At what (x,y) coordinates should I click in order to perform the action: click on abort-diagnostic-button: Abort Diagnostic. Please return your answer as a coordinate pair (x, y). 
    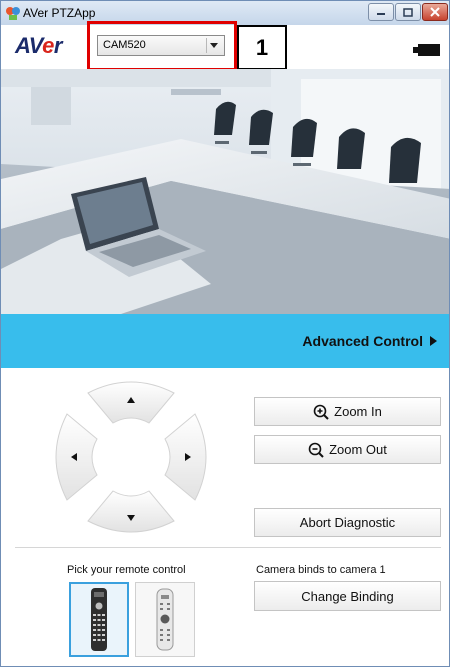
    Looking at the image, I should click on (347, 522).